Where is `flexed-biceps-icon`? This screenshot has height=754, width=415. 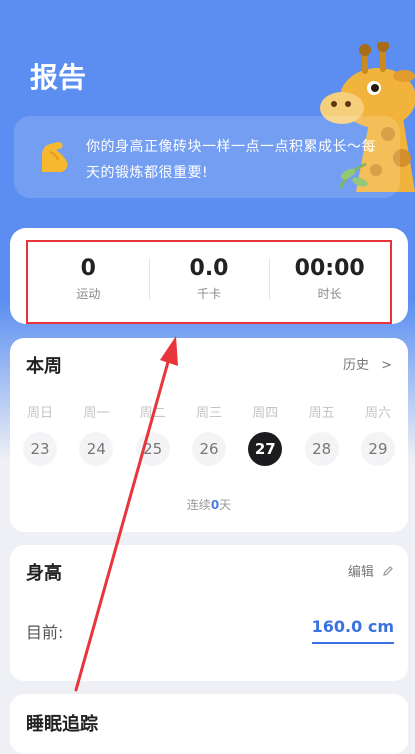
flexed-biceps-icon is located at coordinates (55, 157).